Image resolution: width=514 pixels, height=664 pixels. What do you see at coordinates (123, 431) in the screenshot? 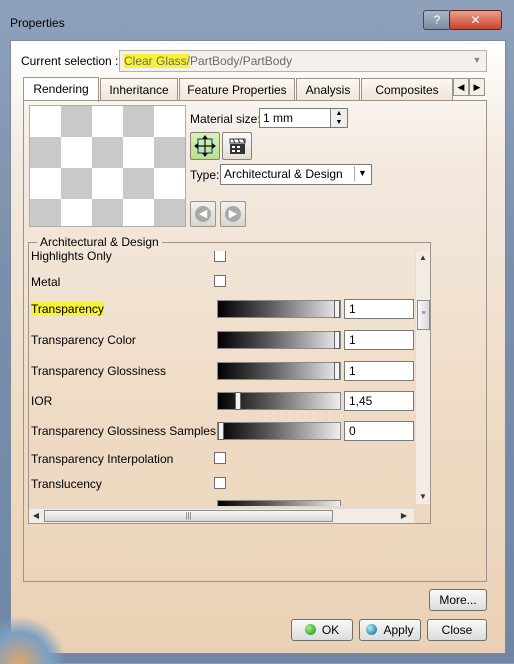
I see `row-label-transparency-glossiness-samples: Transparency Glossiness Samples` at bounding box center [123, 431].